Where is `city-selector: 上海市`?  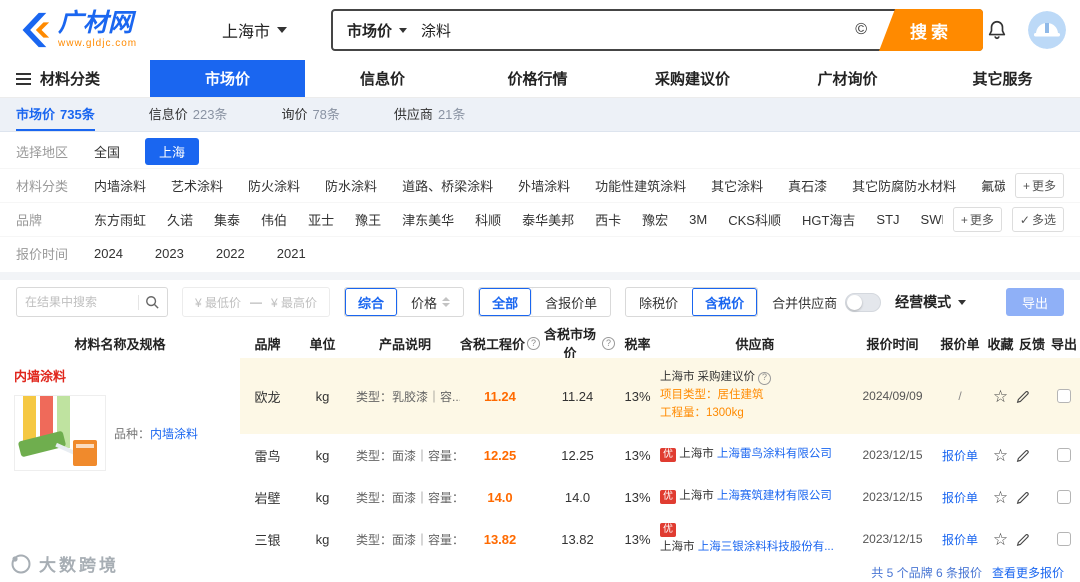 city-selector: 上海市 is located at coordinates (255, 30).